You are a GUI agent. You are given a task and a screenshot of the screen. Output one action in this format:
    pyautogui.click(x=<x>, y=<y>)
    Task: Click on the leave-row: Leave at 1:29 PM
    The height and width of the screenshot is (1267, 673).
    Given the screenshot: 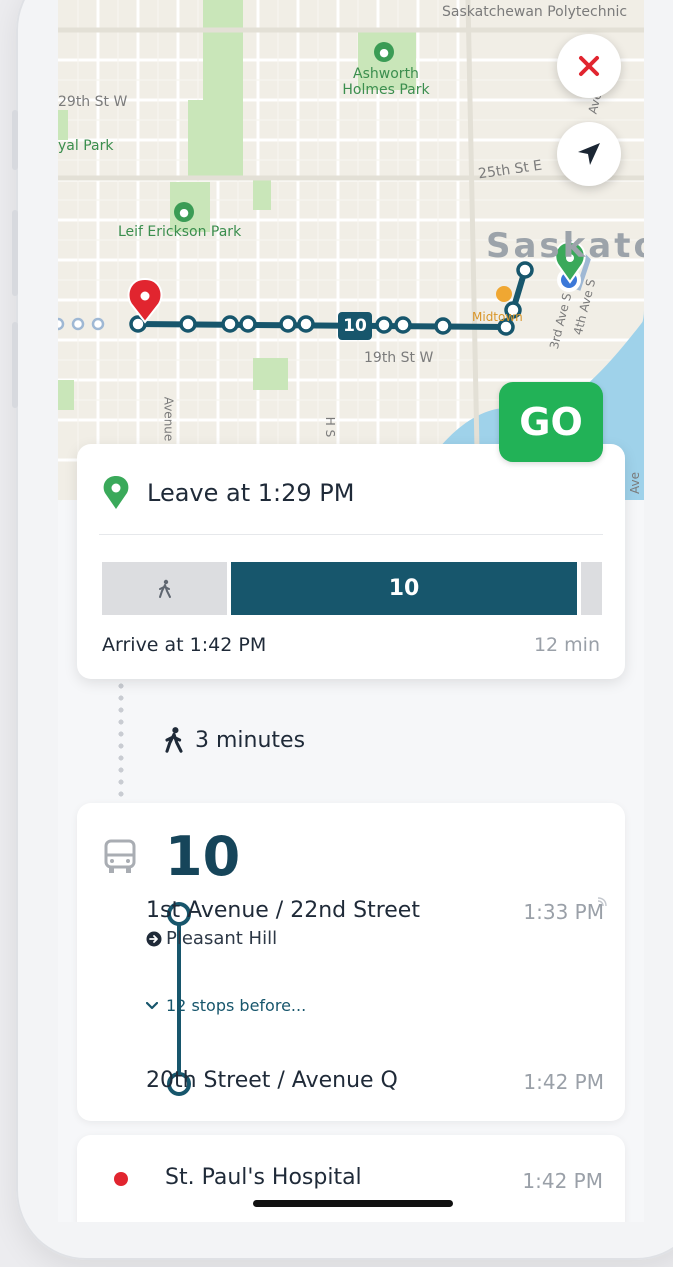 What is the action you would take?
    pyautogui.click(x=226, y=493)
    